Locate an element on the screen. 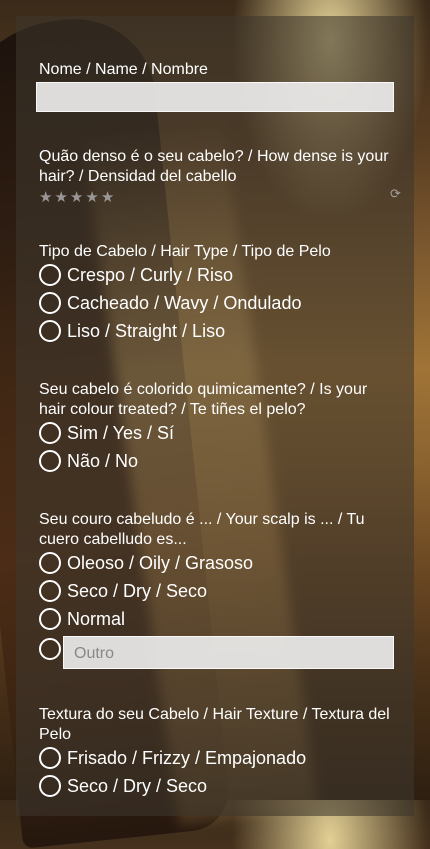 The width and height of the screenshot is (430, 849). clear-rating-icon: ⟳ is located at coordinates (395, 194).